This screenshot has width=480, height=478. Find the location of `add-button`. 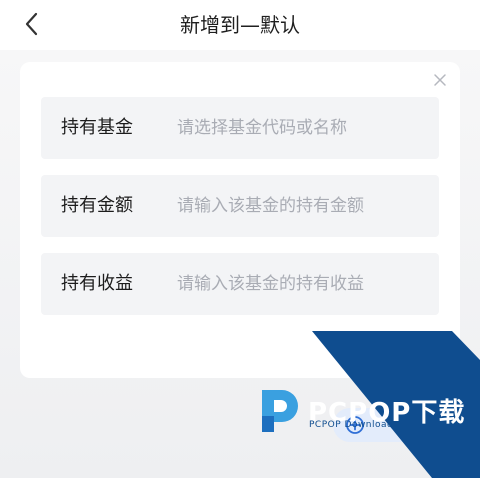

add-button is located at coordinates (381, 425).